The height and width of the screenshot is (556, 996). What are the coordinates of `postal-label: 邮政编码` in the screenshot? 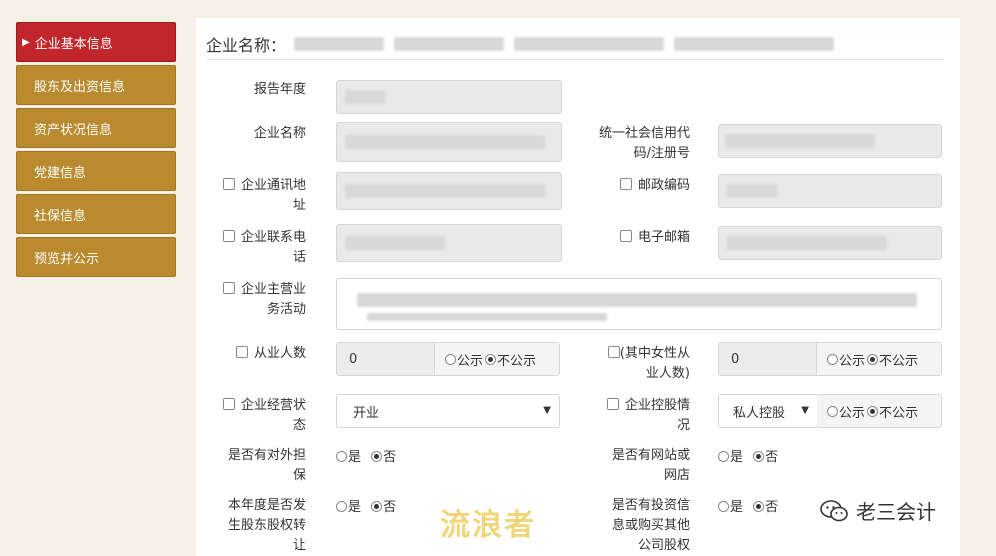 It's located at (642, 186).